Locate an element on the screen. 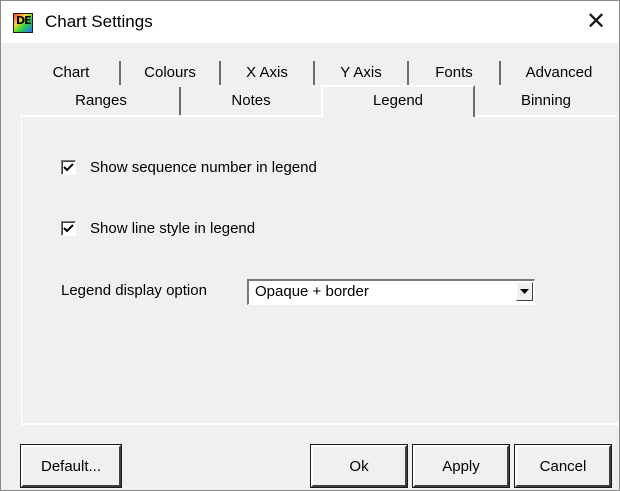  show-line-style-row: Show line style in legend is located at coordinates (158, 228).